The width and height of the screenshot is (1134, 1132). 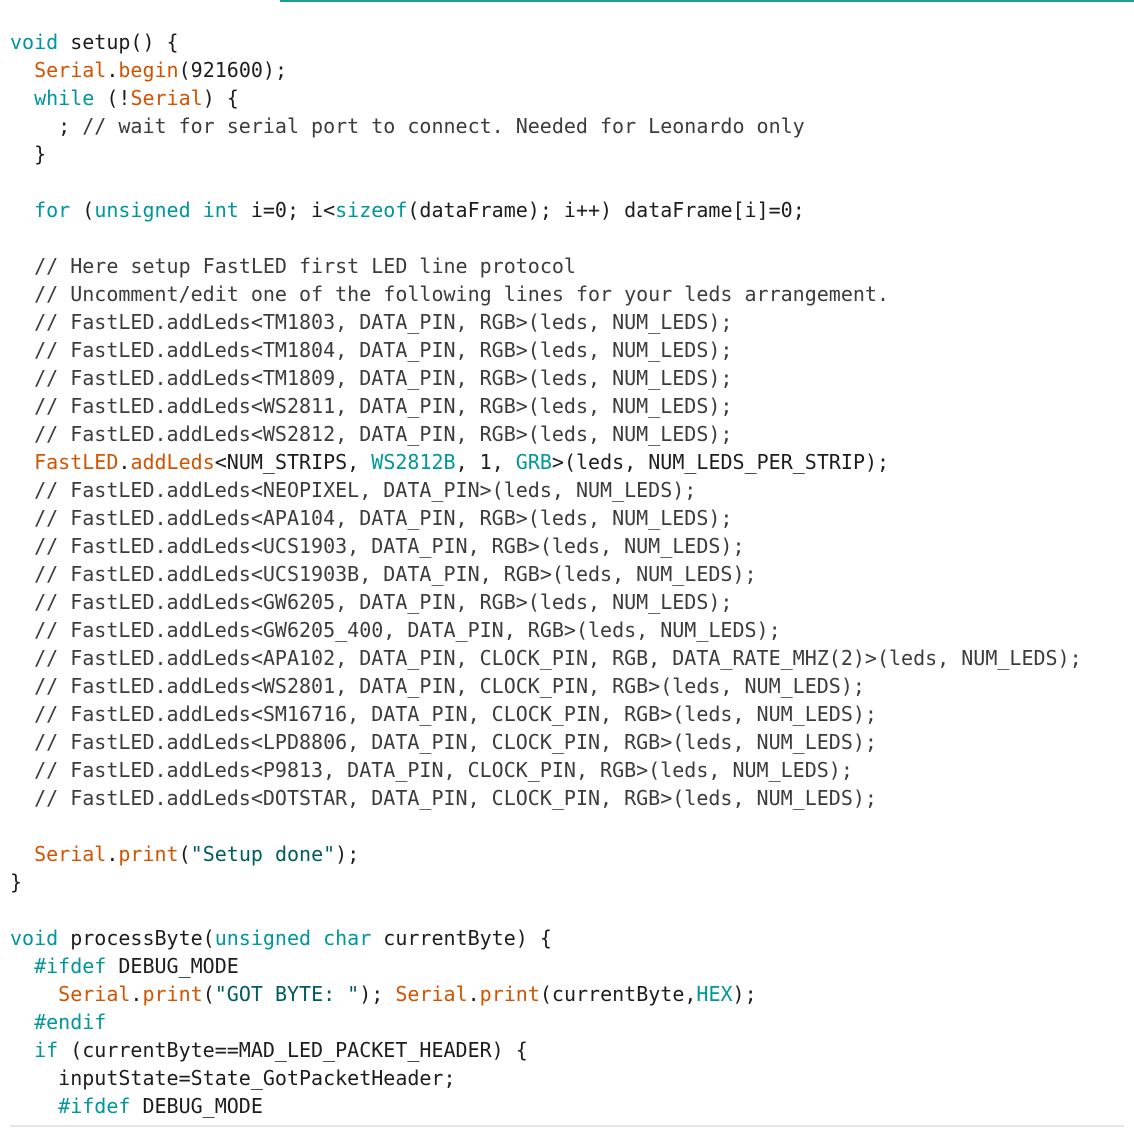 I want to click on code-token-type: unsigned, so click(x=142, y=210).